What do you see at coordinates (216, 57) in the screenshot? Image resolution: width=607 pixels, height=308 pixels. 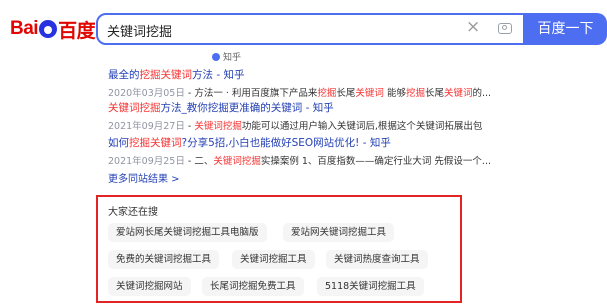 I see `zhihu-icon` at bounding box center [216, 57].